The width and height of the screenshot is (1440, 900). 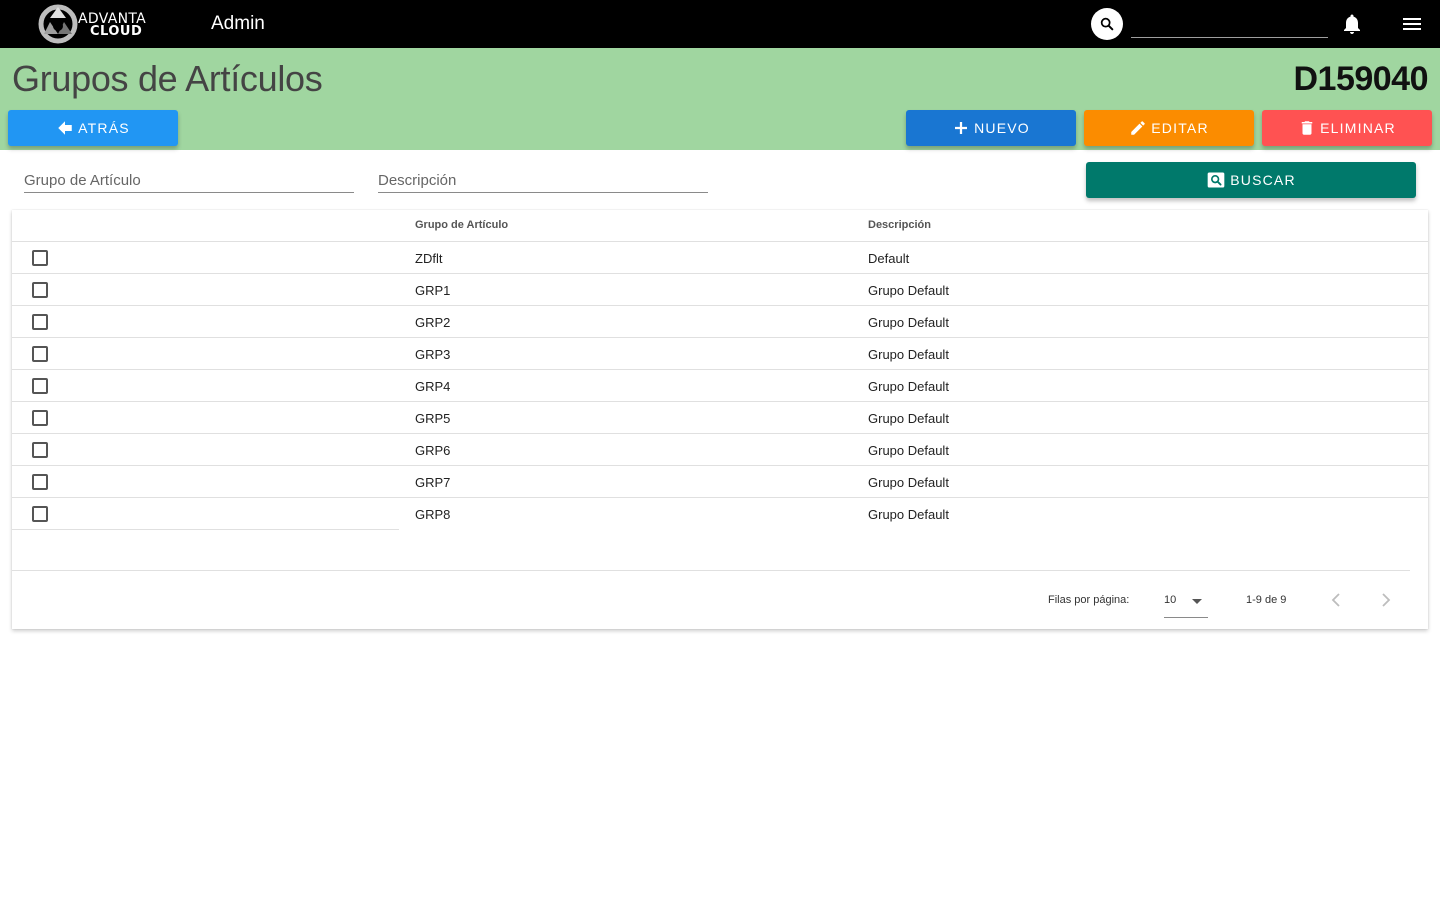 I want to click on table-row: GRP7 Grupo Default, so click(x=720, y=482).